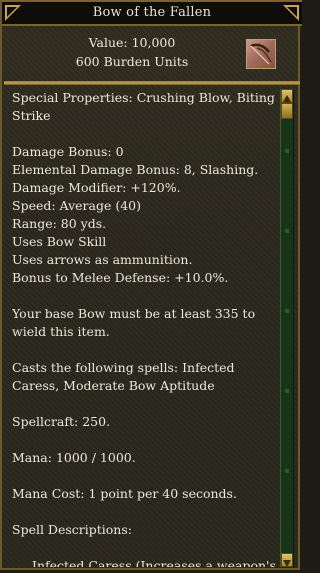  What do you see at coordinates (72, 529) in the screenshot?
I see `spell-descriptions-header: Spell Descriptions:` at bounding box center [72, 529].